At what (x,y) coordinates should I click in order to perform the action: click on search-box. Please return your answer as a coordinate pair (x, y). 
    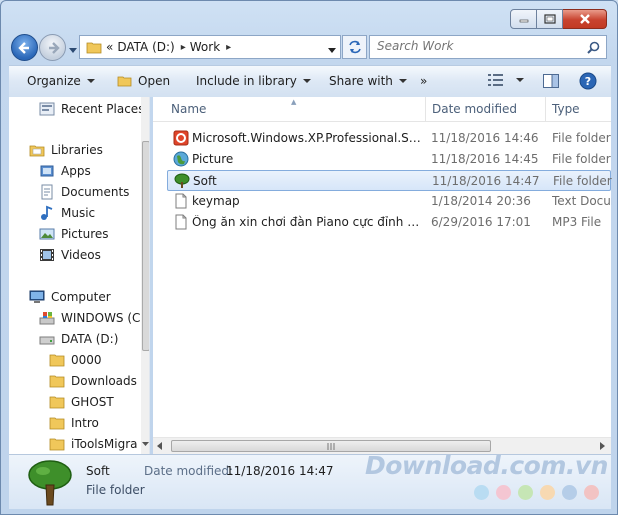
    Looking at the image, I should click on (488, 47).